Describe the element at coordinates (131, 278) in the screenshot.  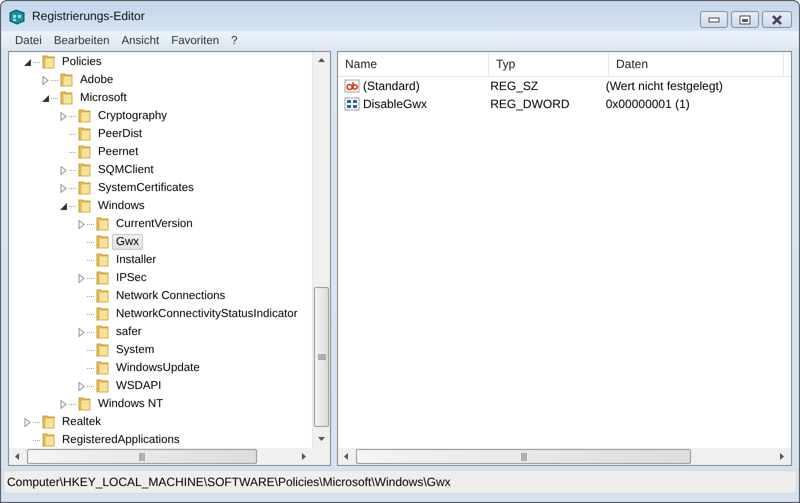
I see `tree-item: IPSec` at that location.